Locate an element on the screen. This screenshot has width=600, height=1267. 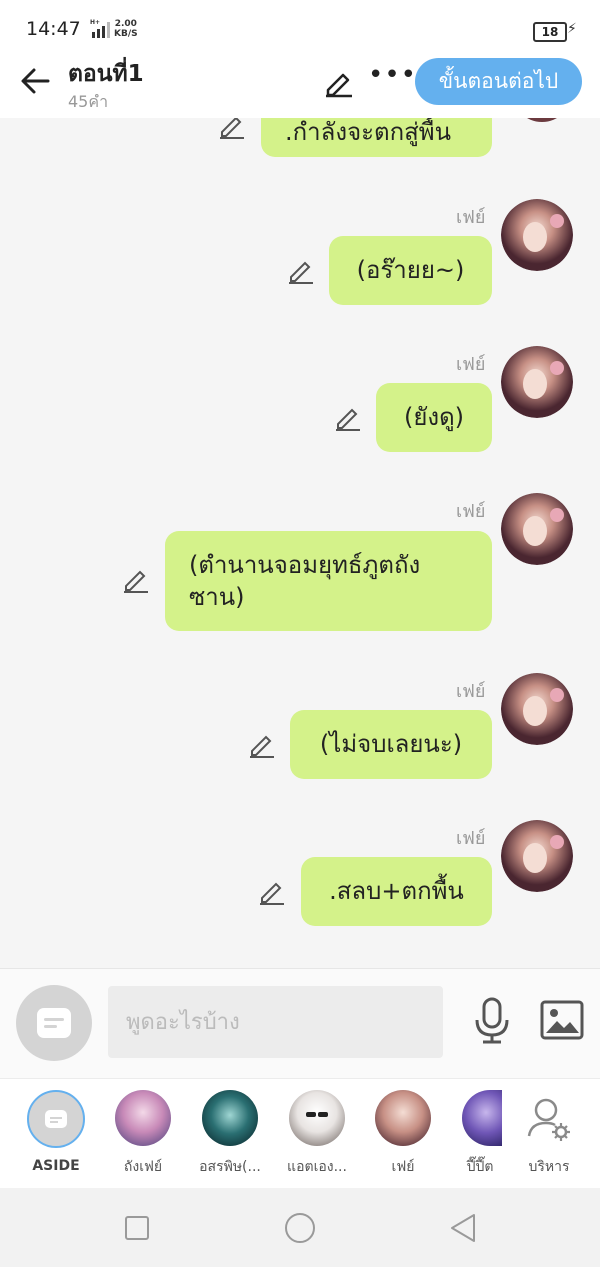
message-bubble: .กำลังจะตกสู่พื้น is located at coordinates (376, 137).